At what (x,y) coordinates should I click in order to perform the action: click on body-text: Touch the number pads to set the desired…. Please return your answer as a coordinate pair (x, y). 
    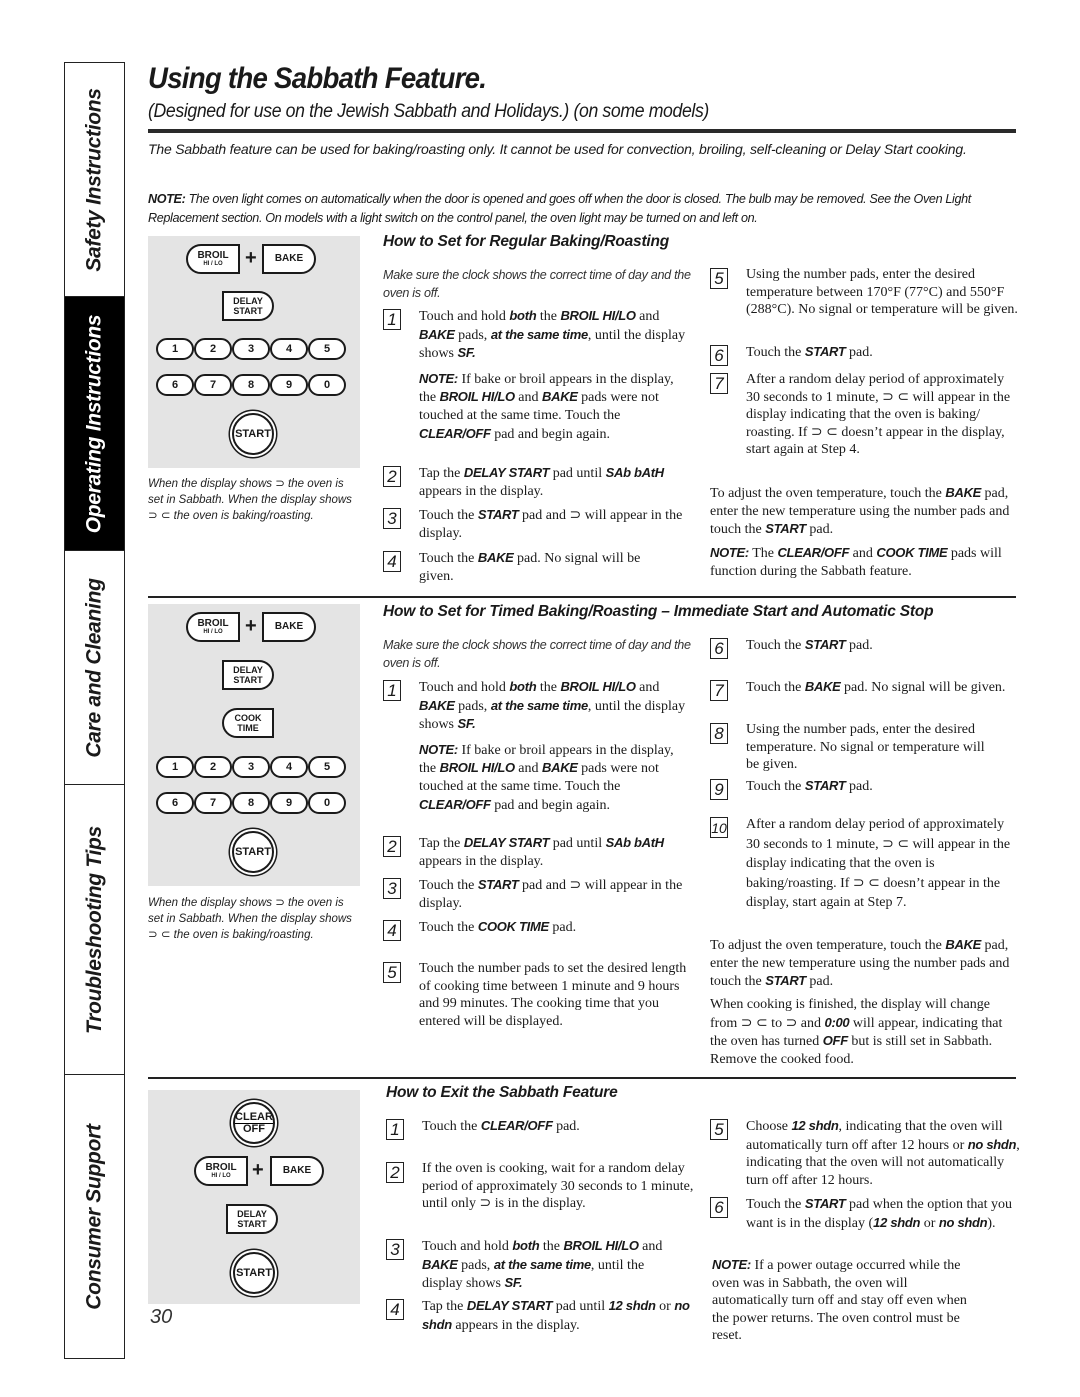
    Looking at the image, I should click on (553, 995).